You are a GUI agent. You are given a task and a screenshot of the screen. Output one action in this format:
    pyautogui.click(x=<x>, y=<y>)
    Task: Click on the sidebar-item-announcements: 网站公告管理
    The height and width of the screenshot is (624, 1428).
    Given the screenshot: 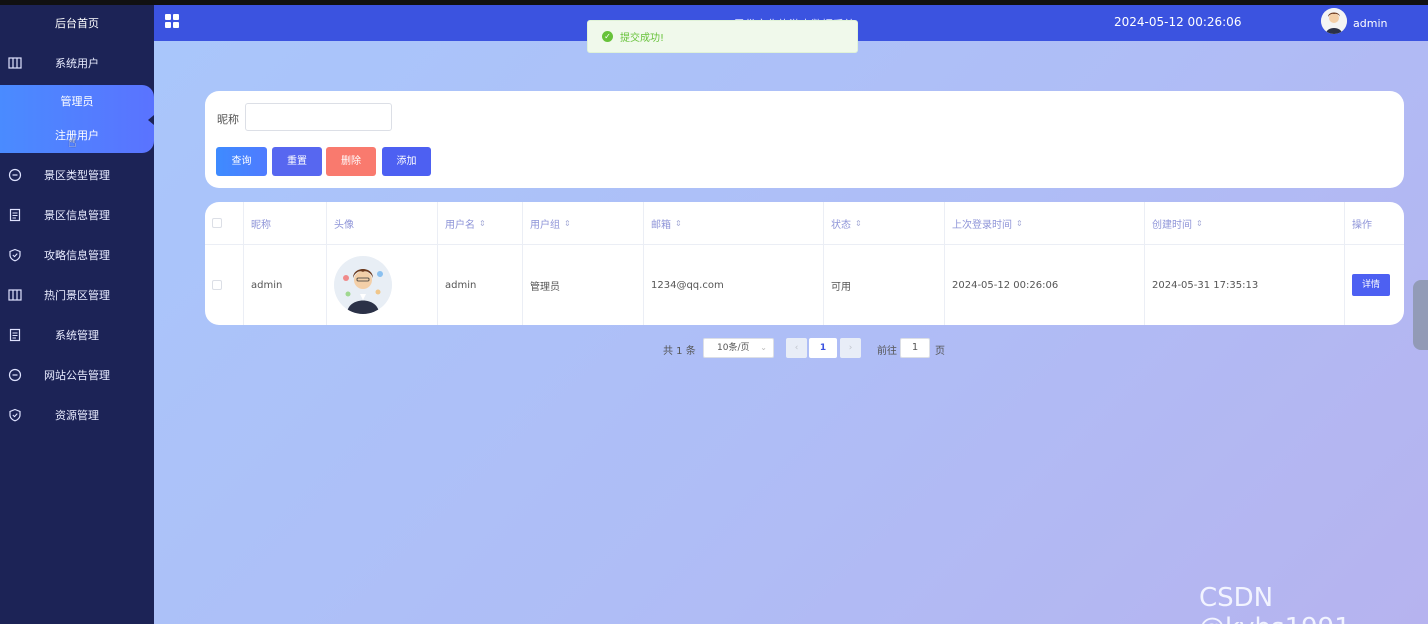 What is the action you would take?
    pyautogui.click(x=77, y=375)
    